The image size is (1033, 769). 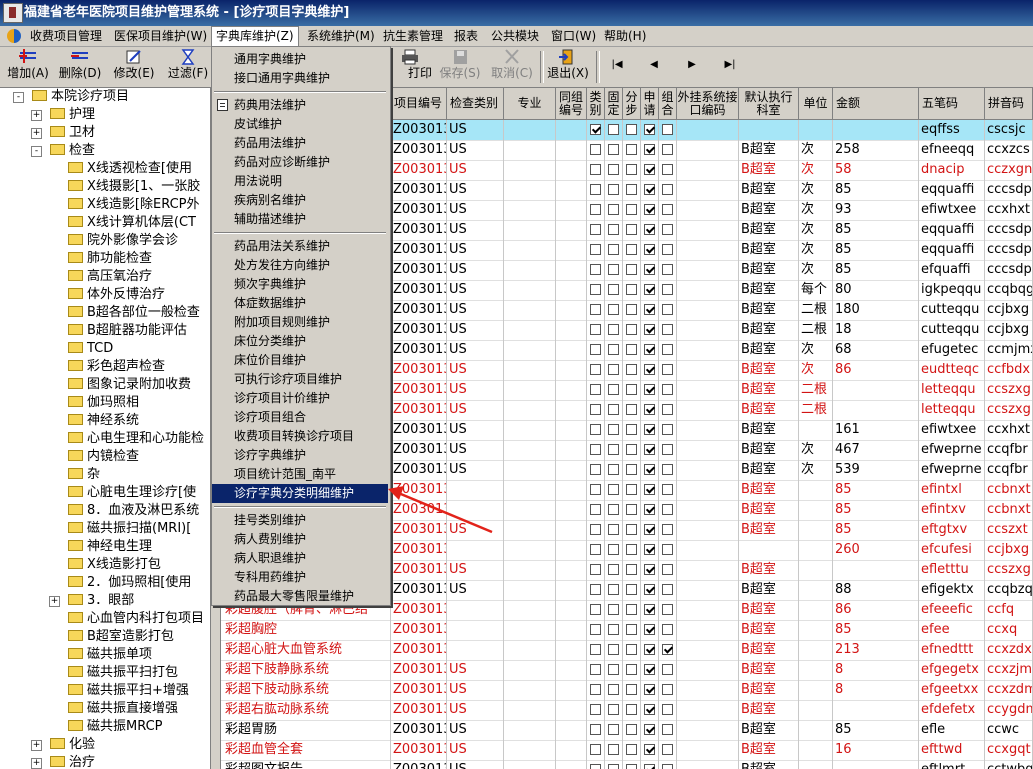 I want to click on dropdown-item: 体症数据维护, so click(x=300, y=303).